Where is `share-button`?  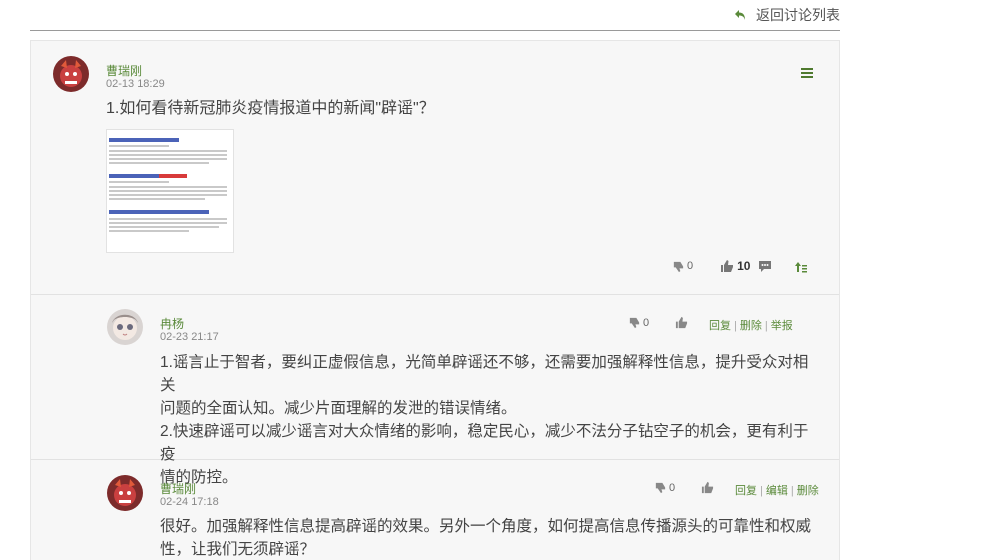 share-button is located at coordinates (801, 266).